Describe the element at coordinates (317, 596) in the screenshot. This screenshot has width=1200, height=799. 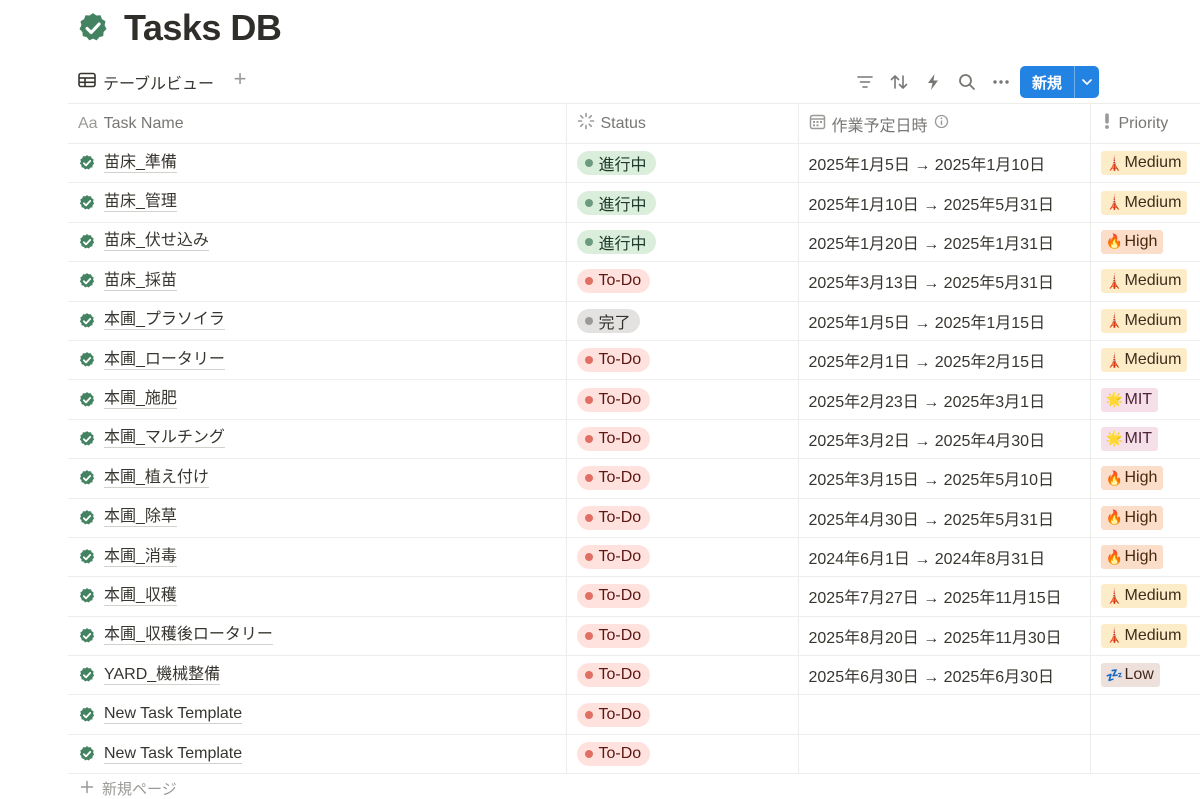
I see `cell-task-name: 本圃_収穫` at that location.